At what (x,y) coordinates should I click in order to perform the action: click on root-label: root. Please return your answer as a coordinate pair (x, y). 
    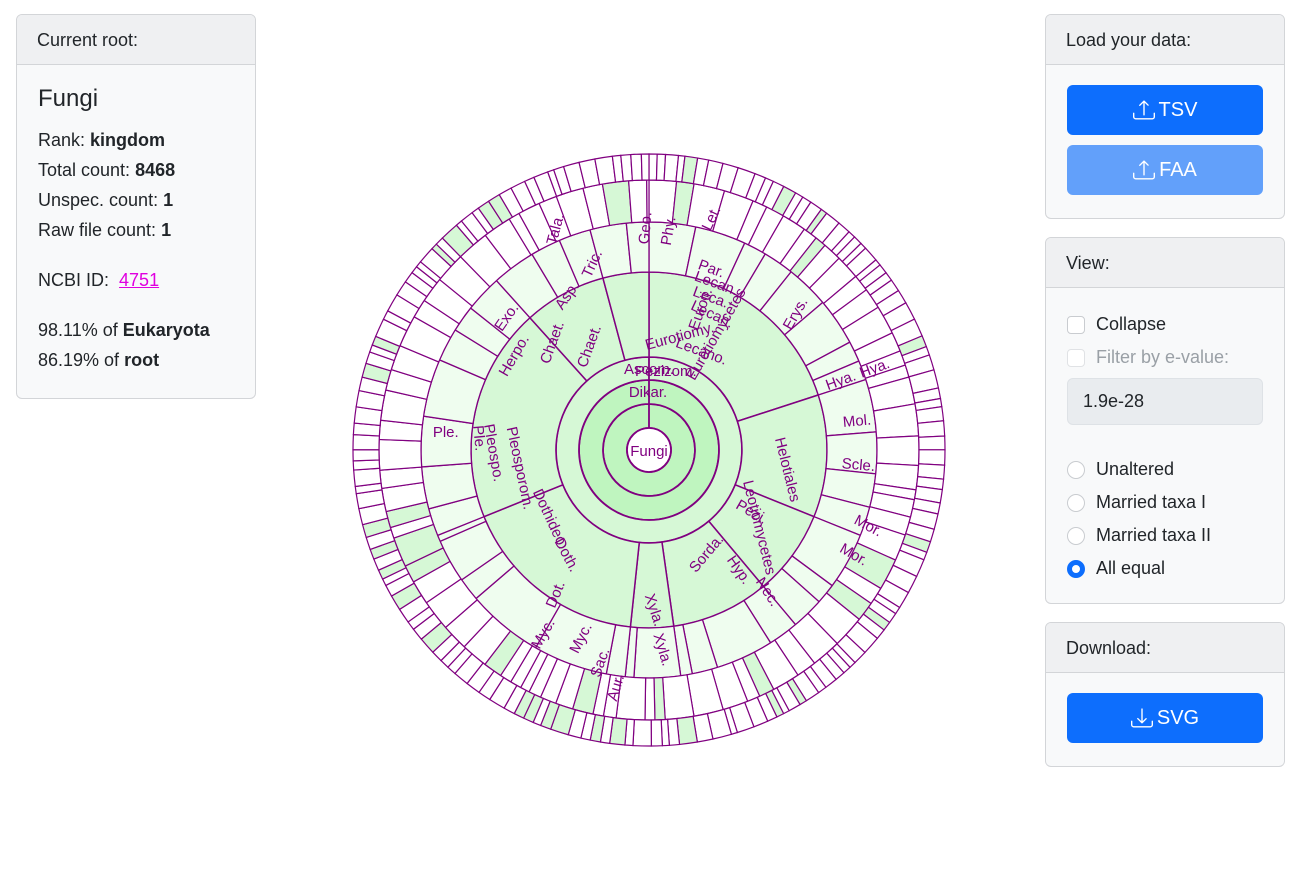
    Looking at the image, I should click on (142, 360).